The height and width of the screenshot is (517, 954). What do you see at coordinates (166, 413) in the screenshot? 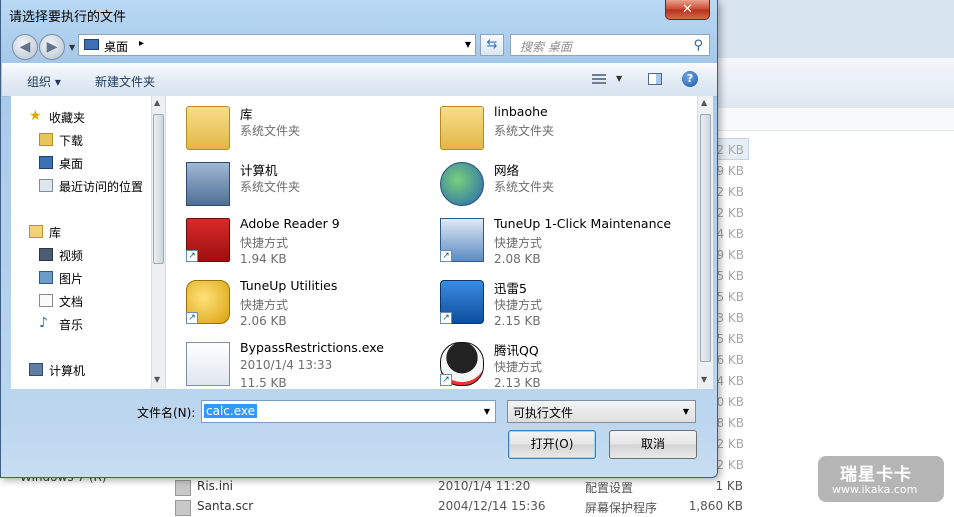
I see `filename-label: 文件名(N):` at bounding box center [166, 413].